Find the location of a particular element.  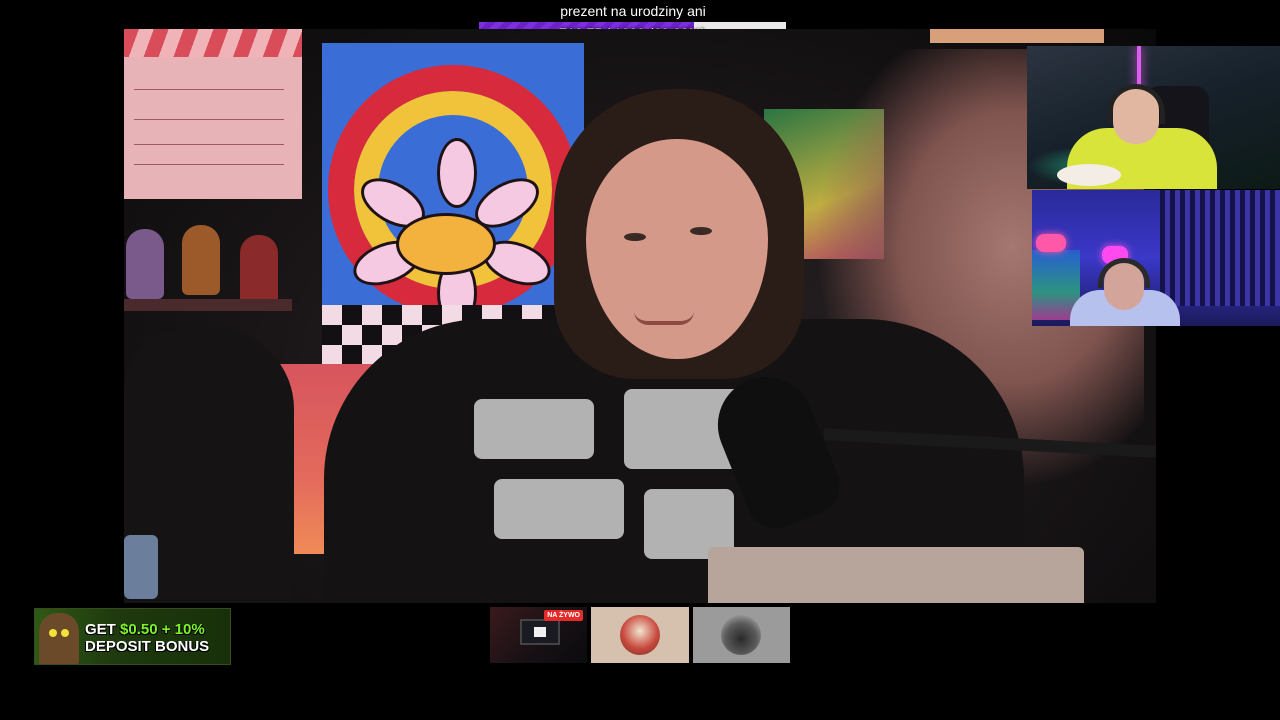

laptop is located at coordinates (896, 575).